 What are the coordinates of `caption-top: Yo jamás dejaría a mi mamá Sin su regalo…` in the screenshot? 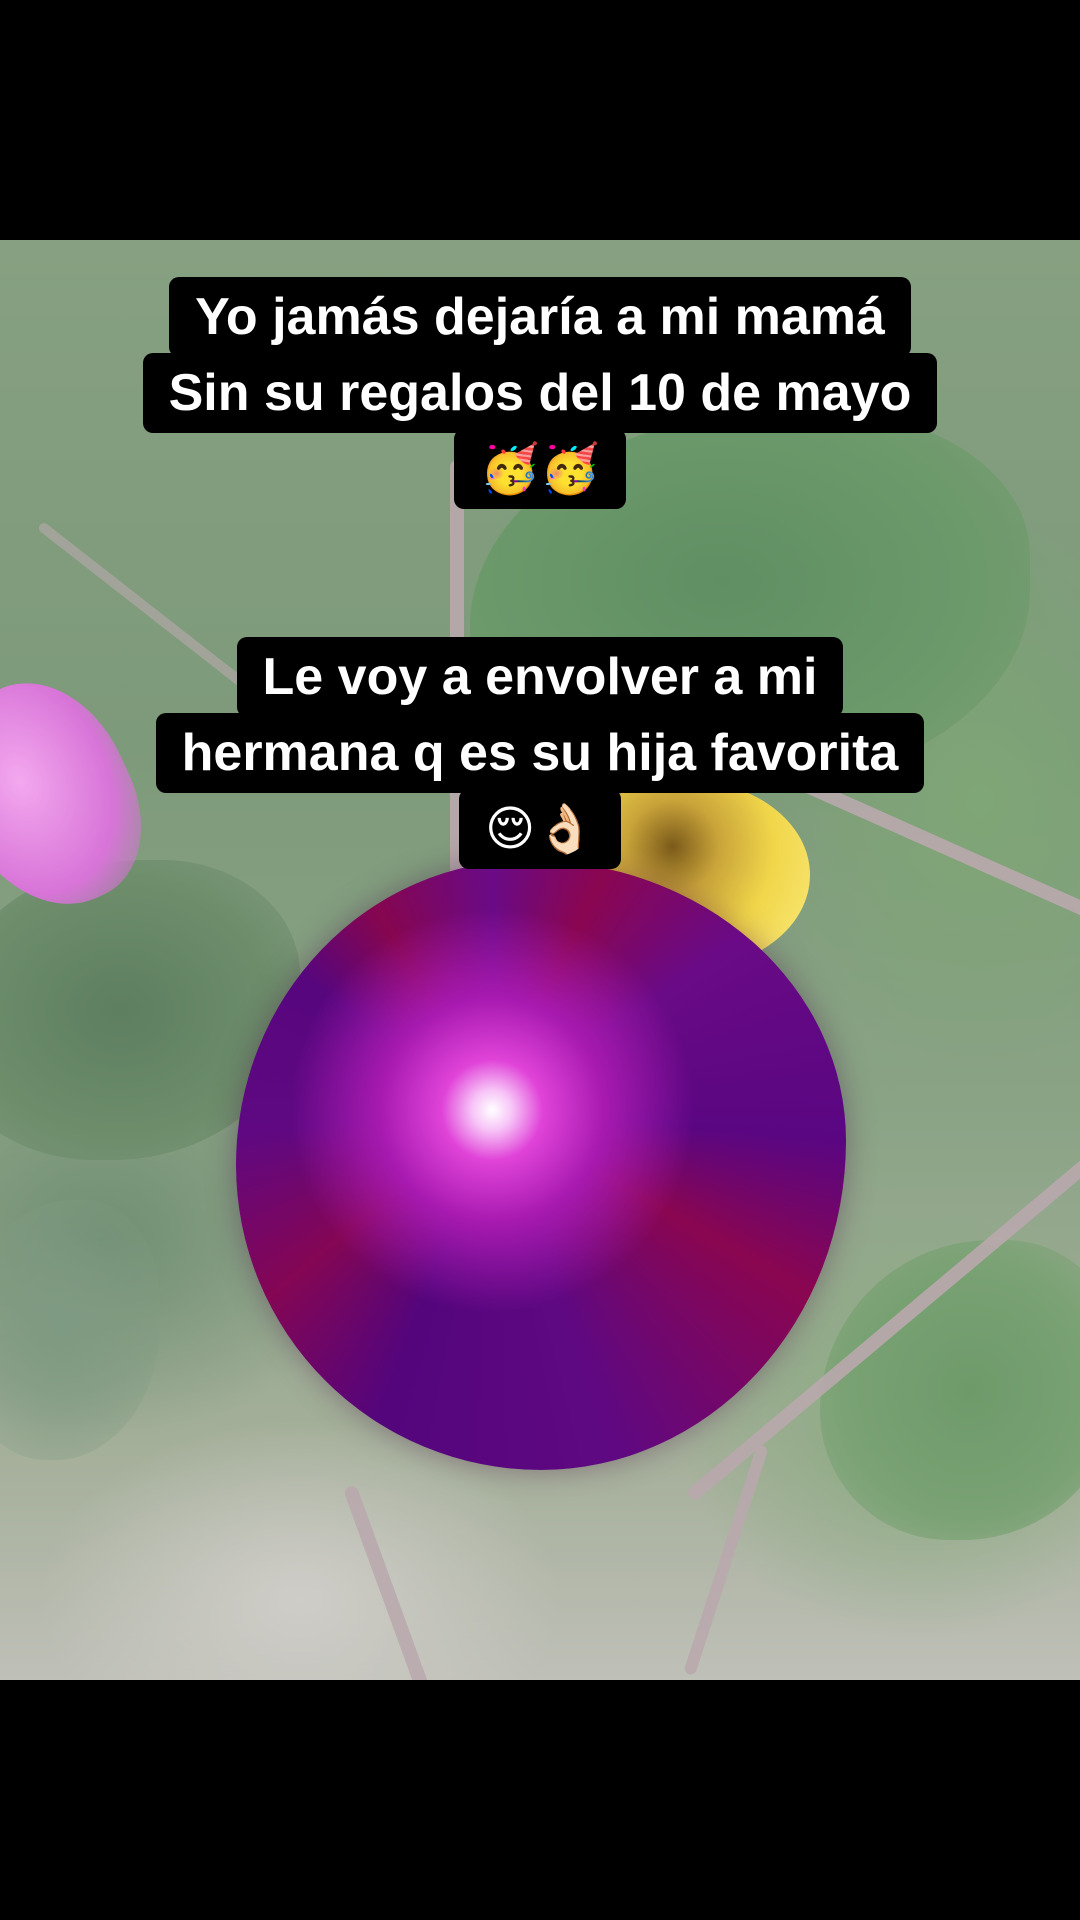 It's located at (540, 393).